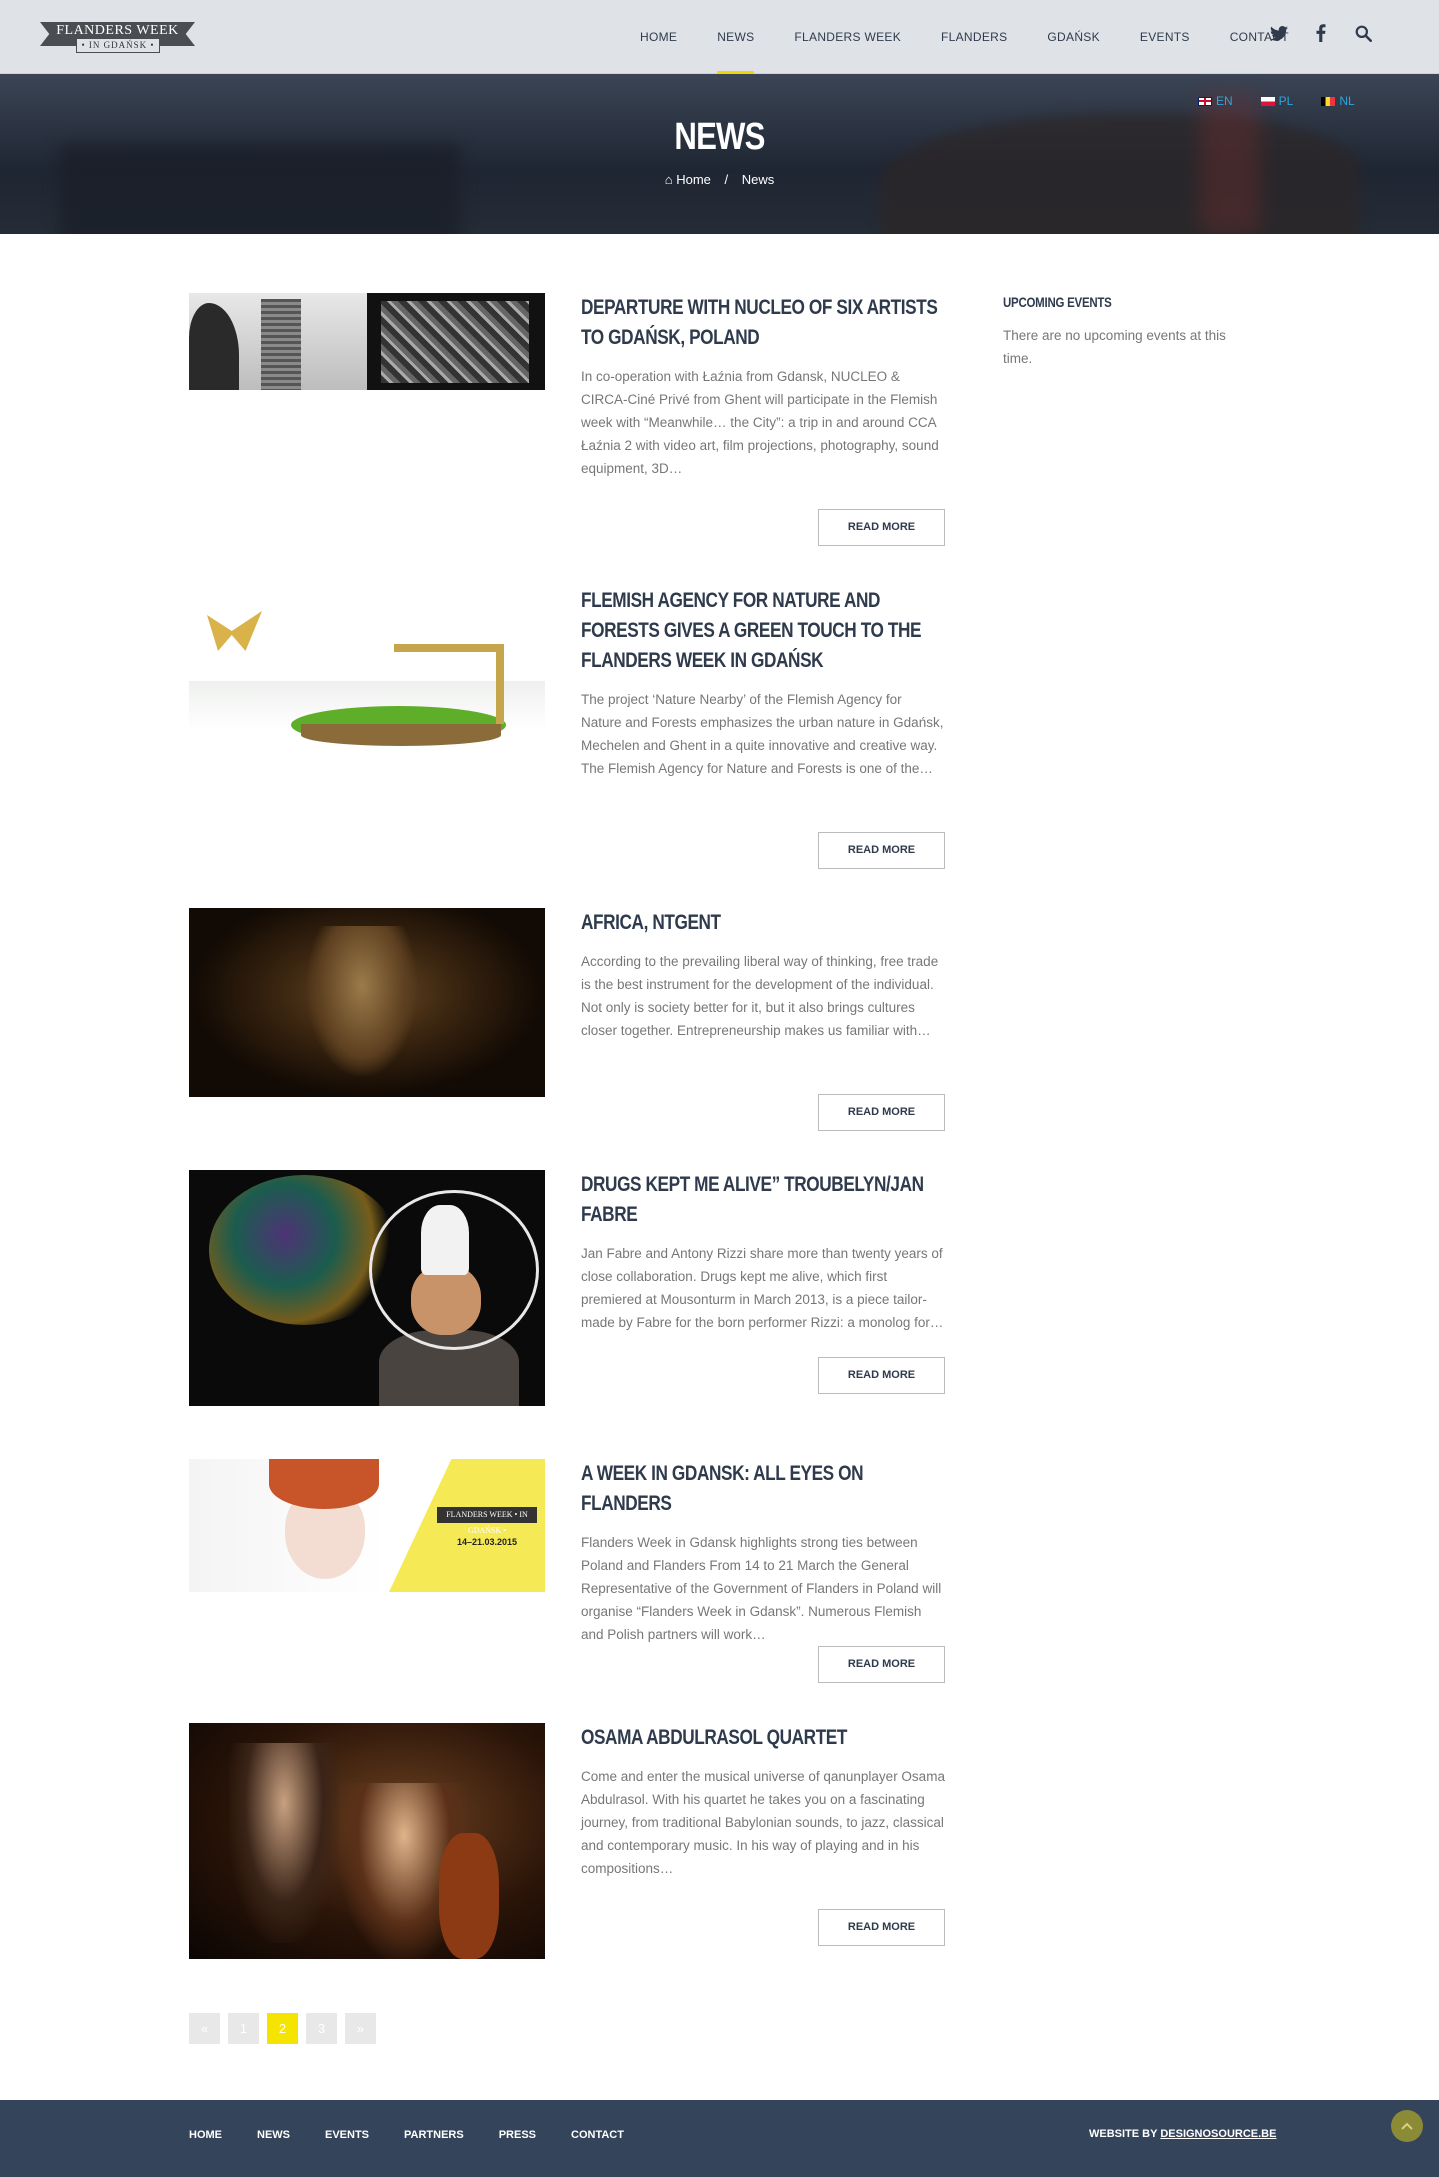  What do you see at coordinates (360, 2028) in the screenshot?
I see `pagination-next: »` at bounding box center [360, 2028].